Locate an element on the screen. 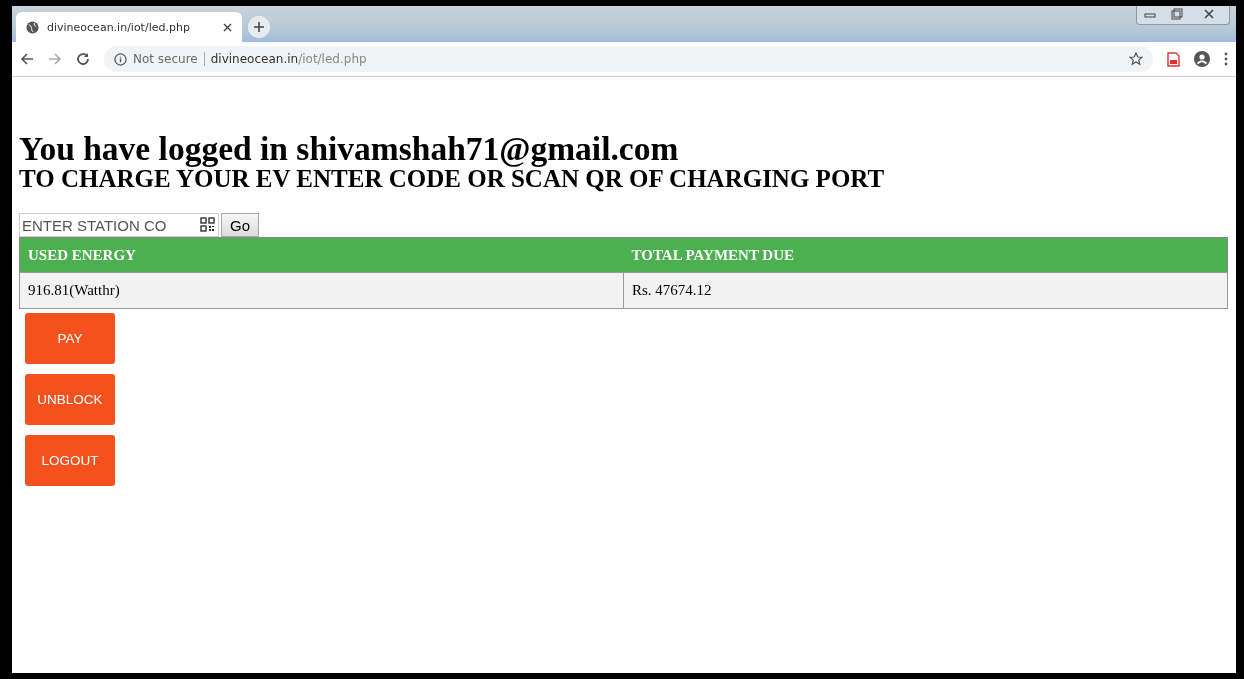 The width and height of the screenshot is (1244, 679). info-icon is located at coordinates (120, 59).